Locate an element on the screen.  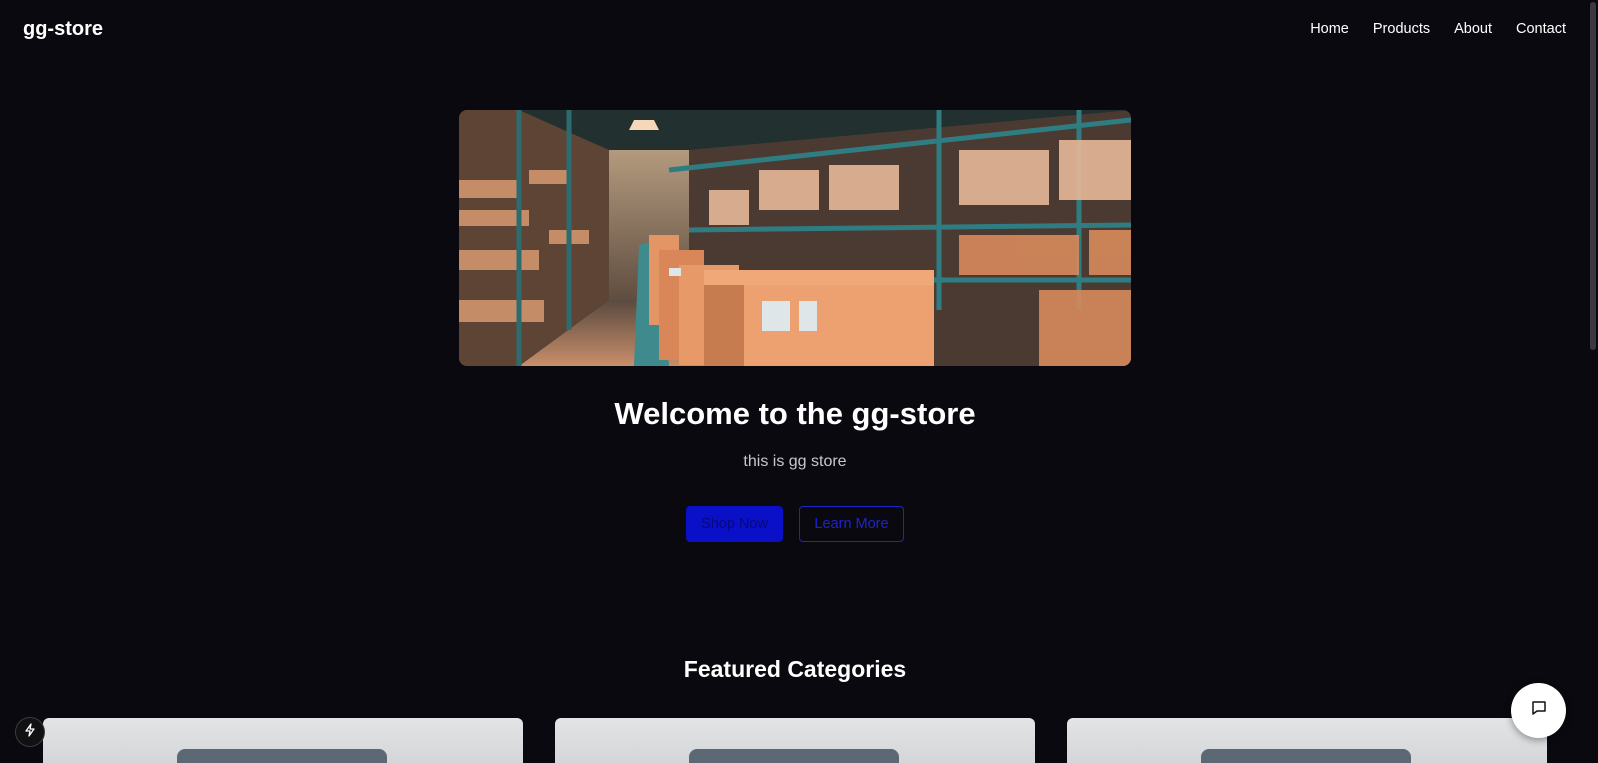
hero-image is located at coordinates (795, 238).